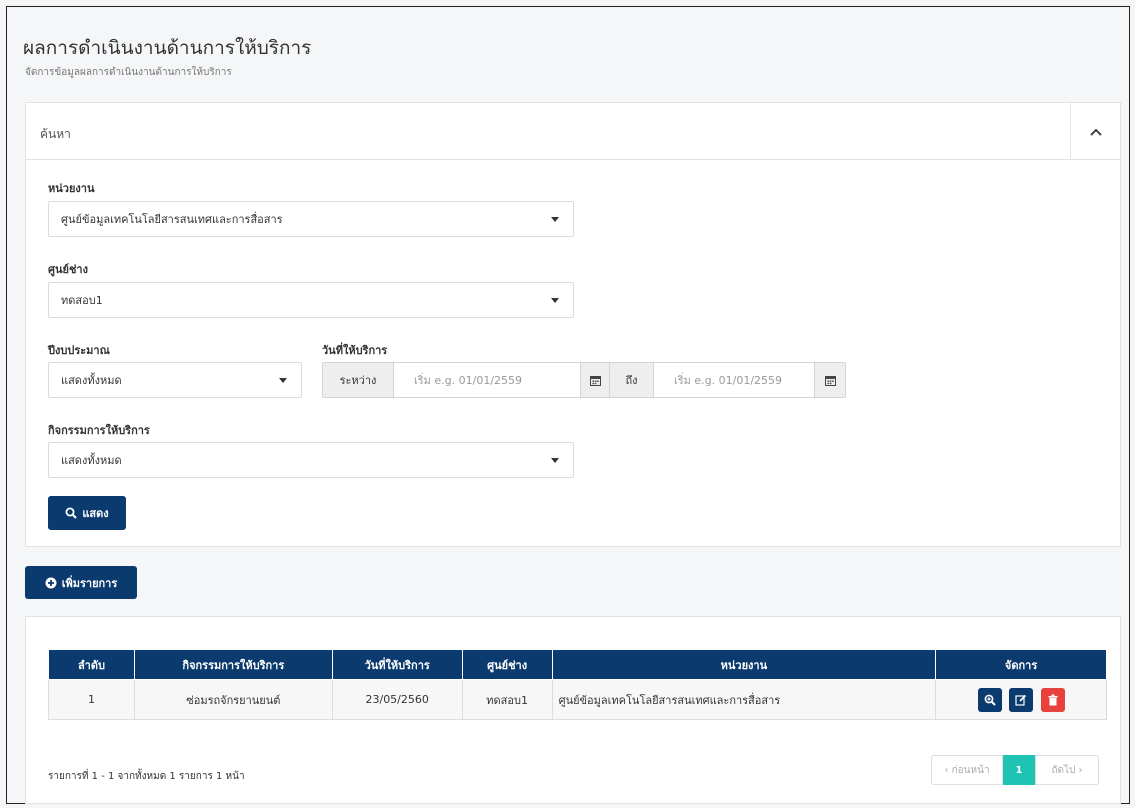 The image size is (1135, 808). I want to click on cell-no: 1, so click(91, 699).